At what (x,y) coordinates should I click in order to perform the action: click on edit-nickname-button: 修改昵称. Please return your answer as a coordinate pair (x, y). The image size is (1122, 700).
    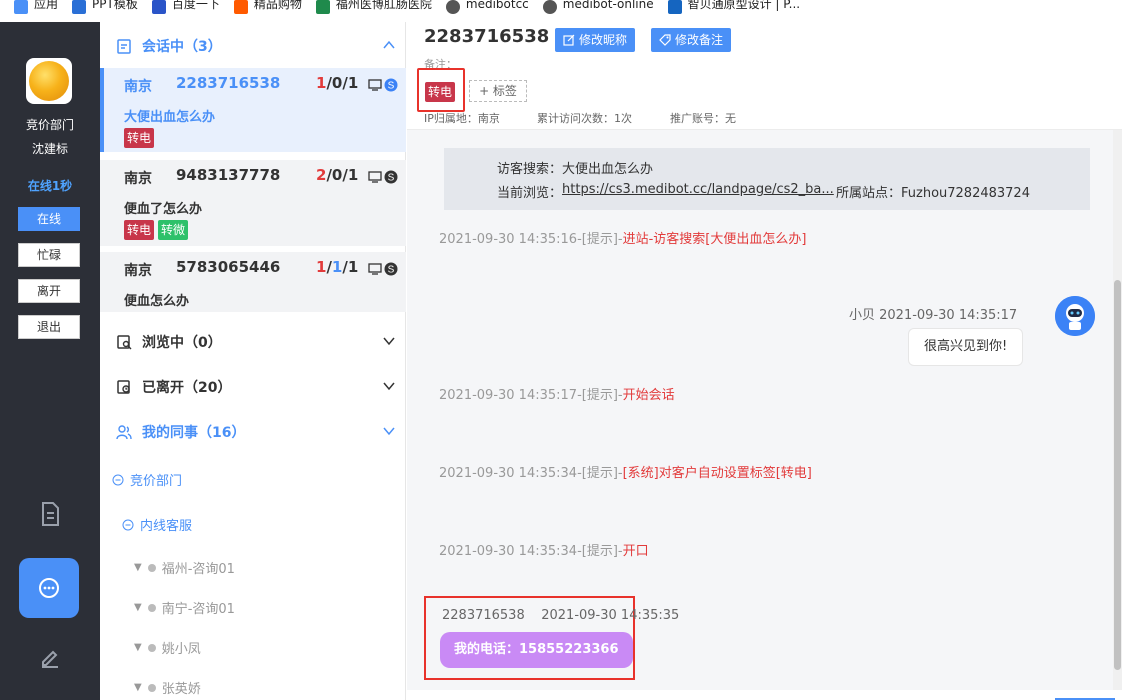
    Looking at the image, I should click on (595, 40).